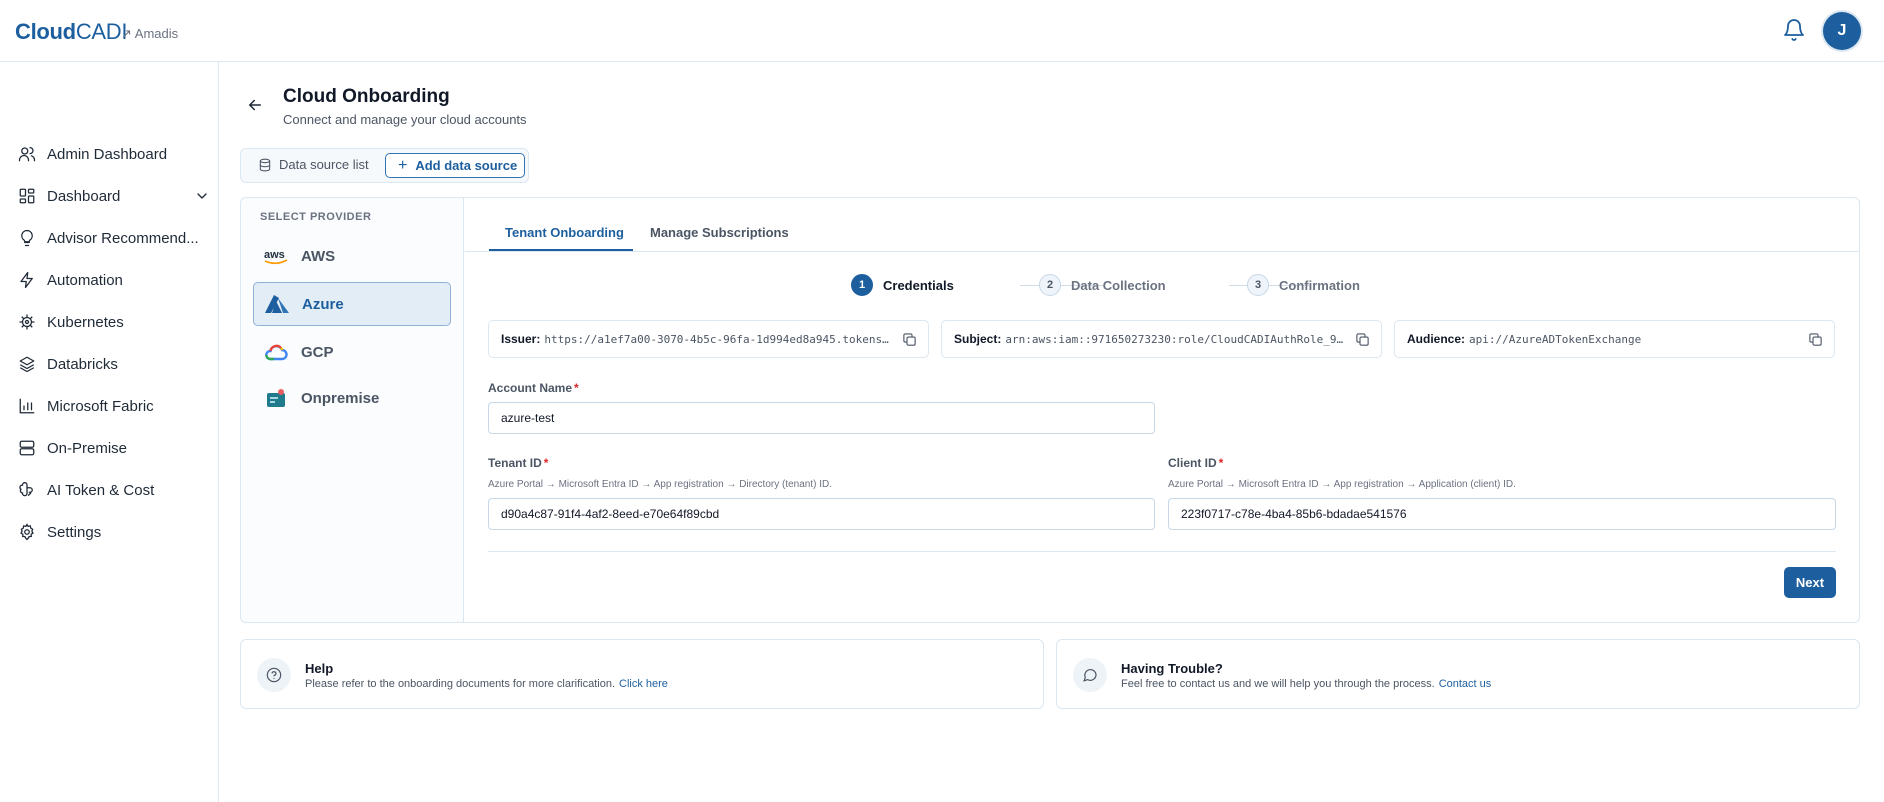 Image resolution: width=1884 pixels, height=802 pixels. Describe the element at coordinates (116, 322) in the screenshot. I see `sidebar-item-kubernetes: Kubernetes` at that location.